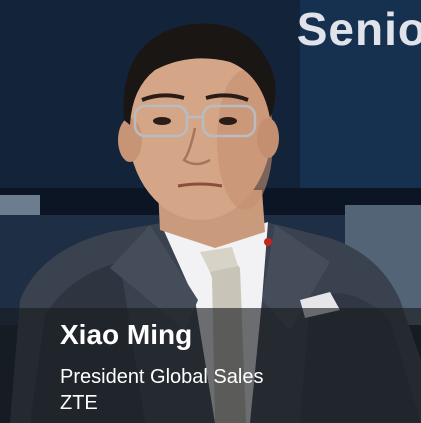 The image size is (421, 423). What do you see at coordinates (228, 121) in the screenshot?
I see `eye-right` at bounding box center [228, 121].